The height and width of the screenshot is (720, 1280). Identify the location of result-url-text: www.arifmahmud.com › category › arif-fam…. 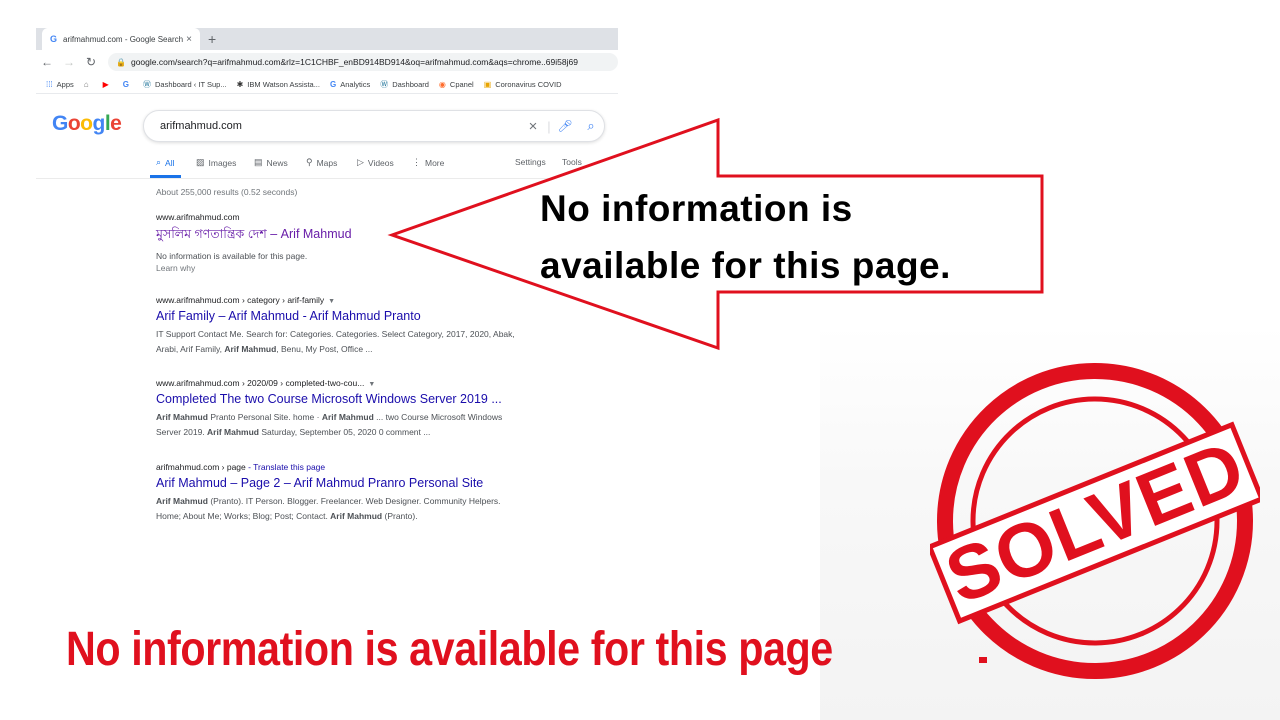
(240, 300).